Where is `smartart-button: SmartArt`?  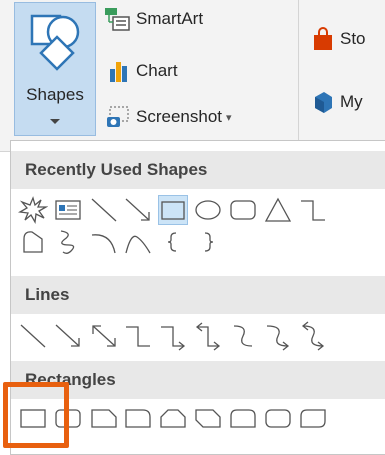 smartart-button: SmartArt is located at coordinates (153, 19).